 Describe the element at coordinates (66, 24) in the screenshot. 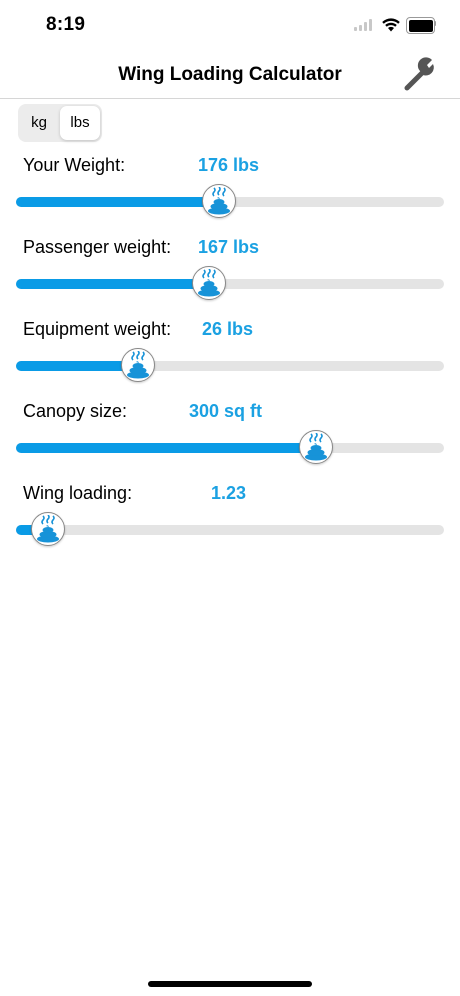

I see `status-time: 8:19` at that location.